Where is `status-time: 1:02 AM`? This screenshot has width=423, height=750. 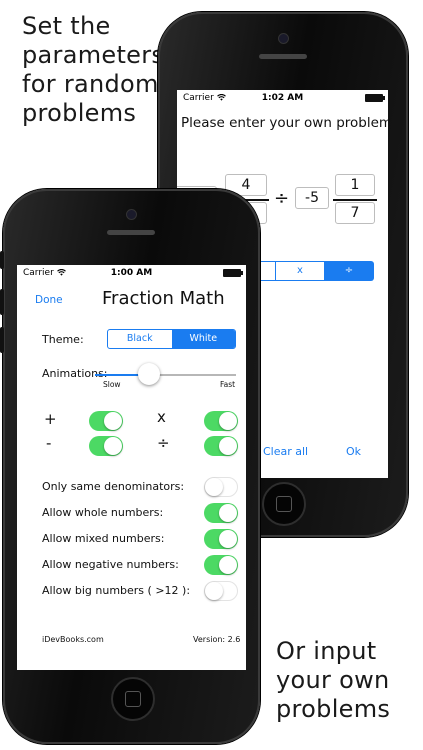 status-time: 1:02 AM is located at coordinates (282, 98).